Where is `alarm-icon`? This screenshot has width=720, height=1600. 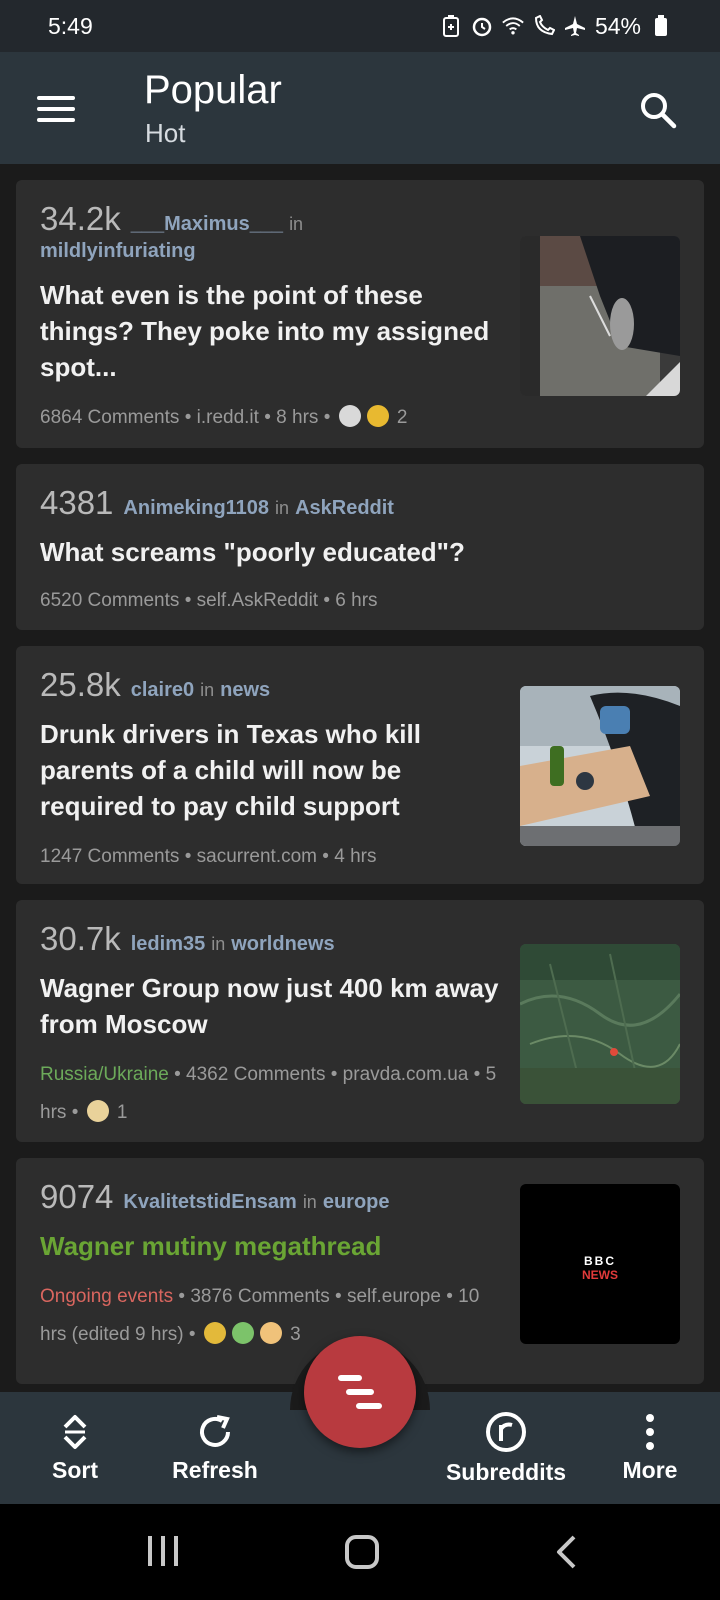
alarm-icon is located at coordinates (482, 26).